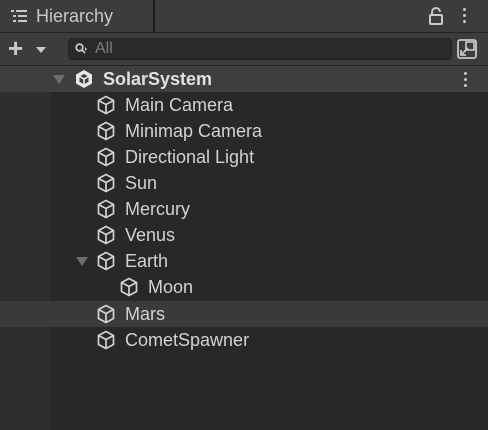 The width and height of the screenshot is (488, 430). What do you see at coordinates (187, 340) in the screenshot?
I see `tree-item-label: CometSpawner` at bounding box center [187, 340].